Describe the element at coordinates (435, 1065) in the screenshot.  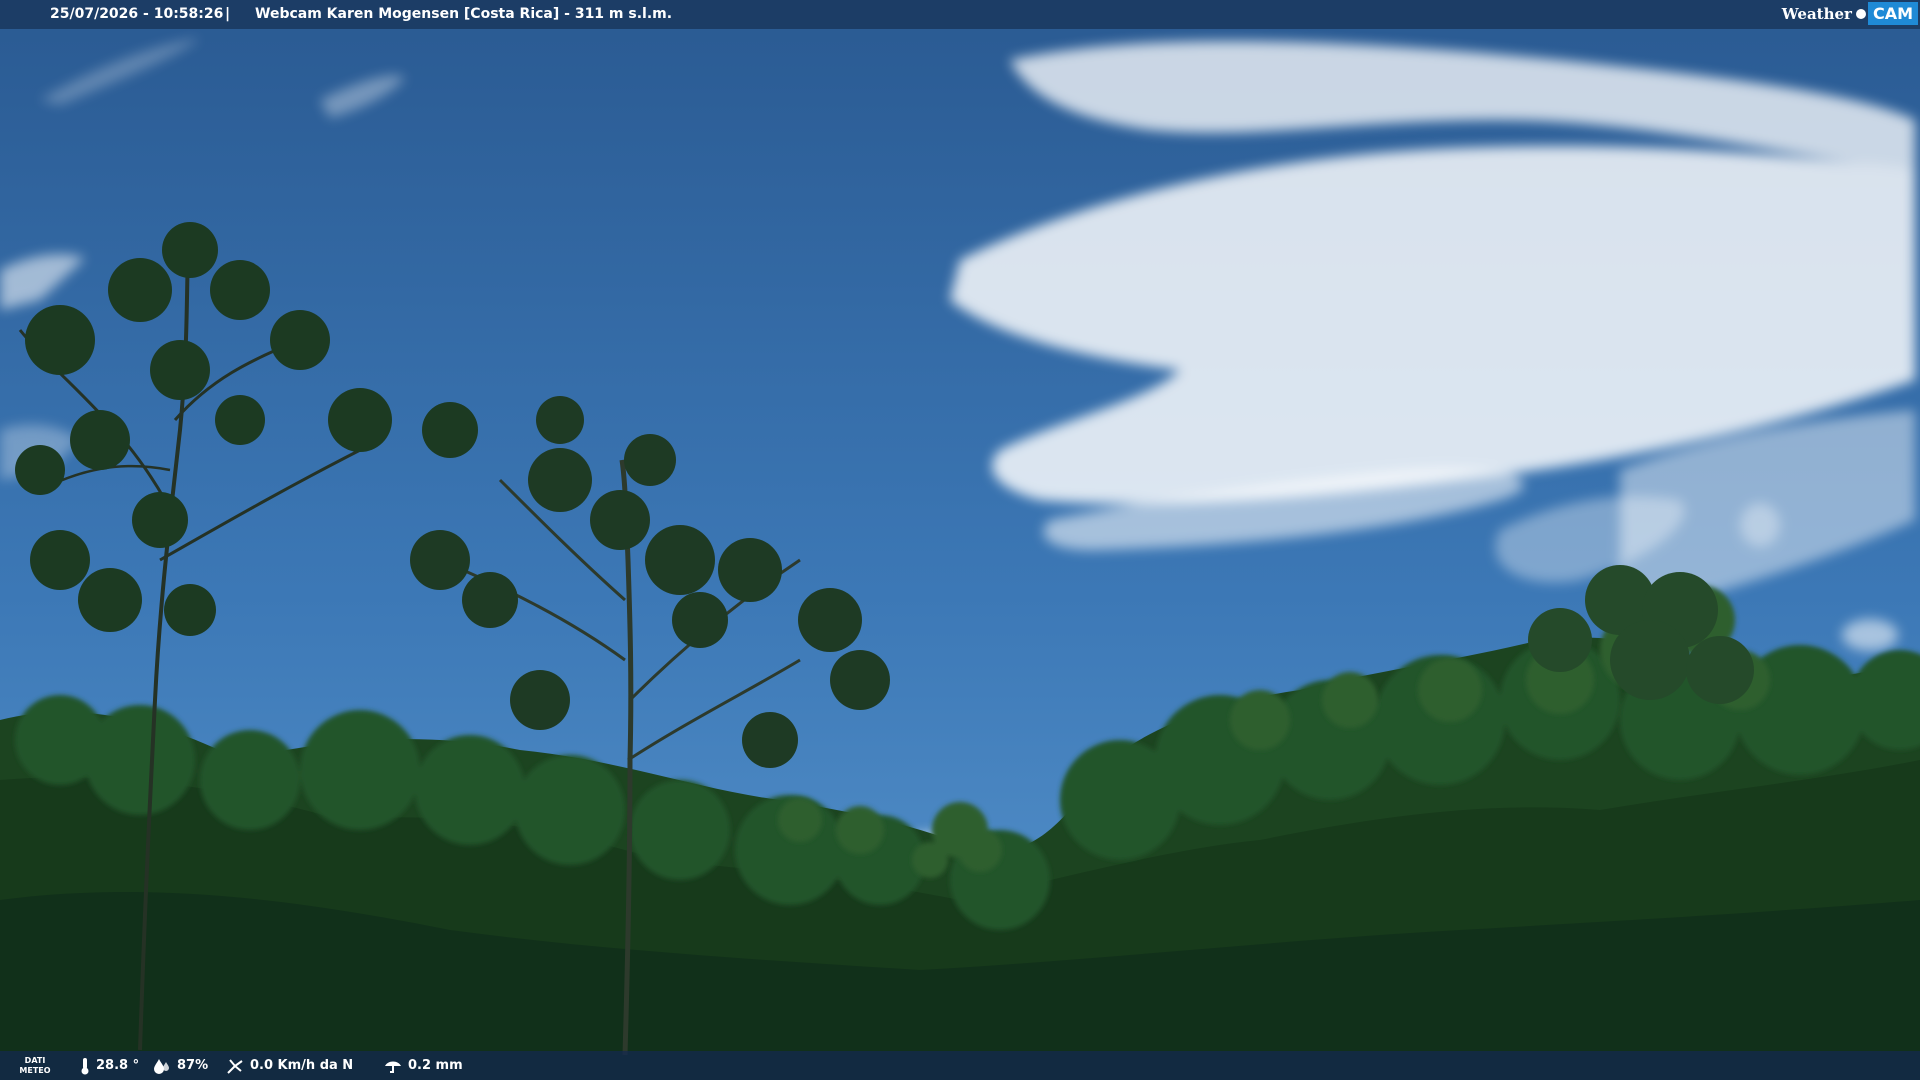
I see `rain-value: 0.2 mm` at that location.